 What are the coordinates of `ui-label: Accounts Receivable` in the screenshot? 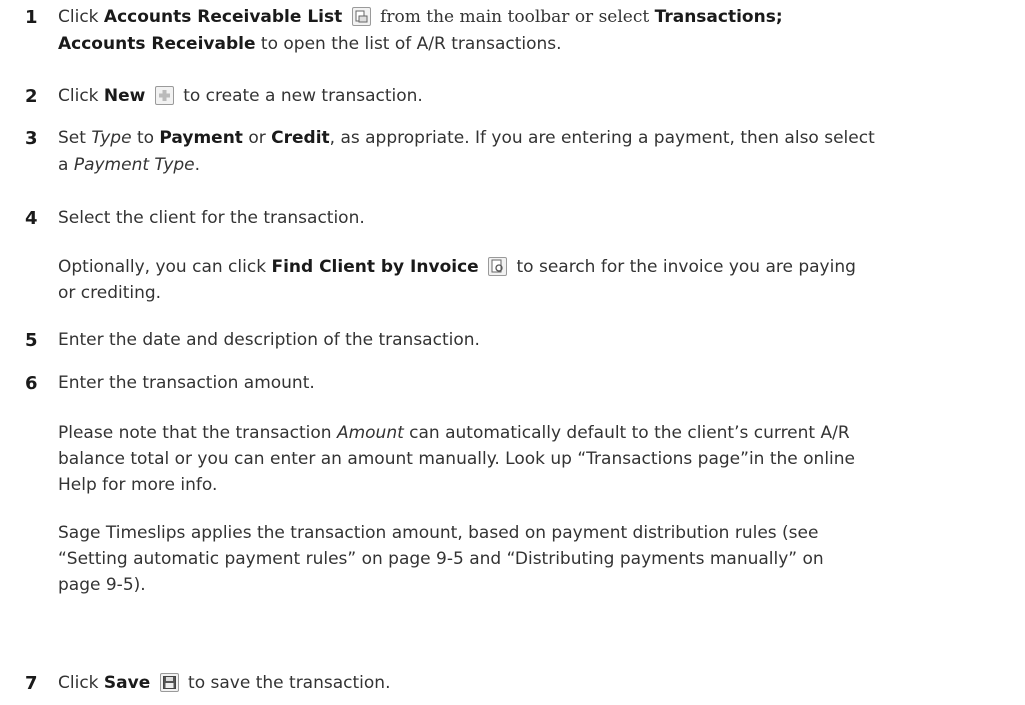 It's located at (157, 44).